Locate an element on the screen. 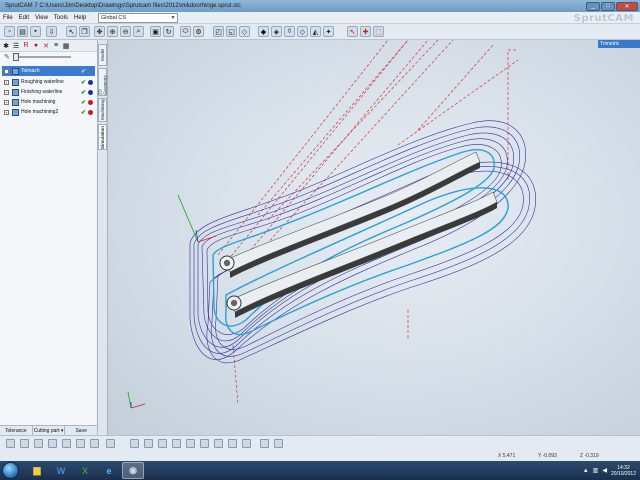 This screenshot has height=480, width=640. measure-tool-icon is located at coordinates (264, 443).